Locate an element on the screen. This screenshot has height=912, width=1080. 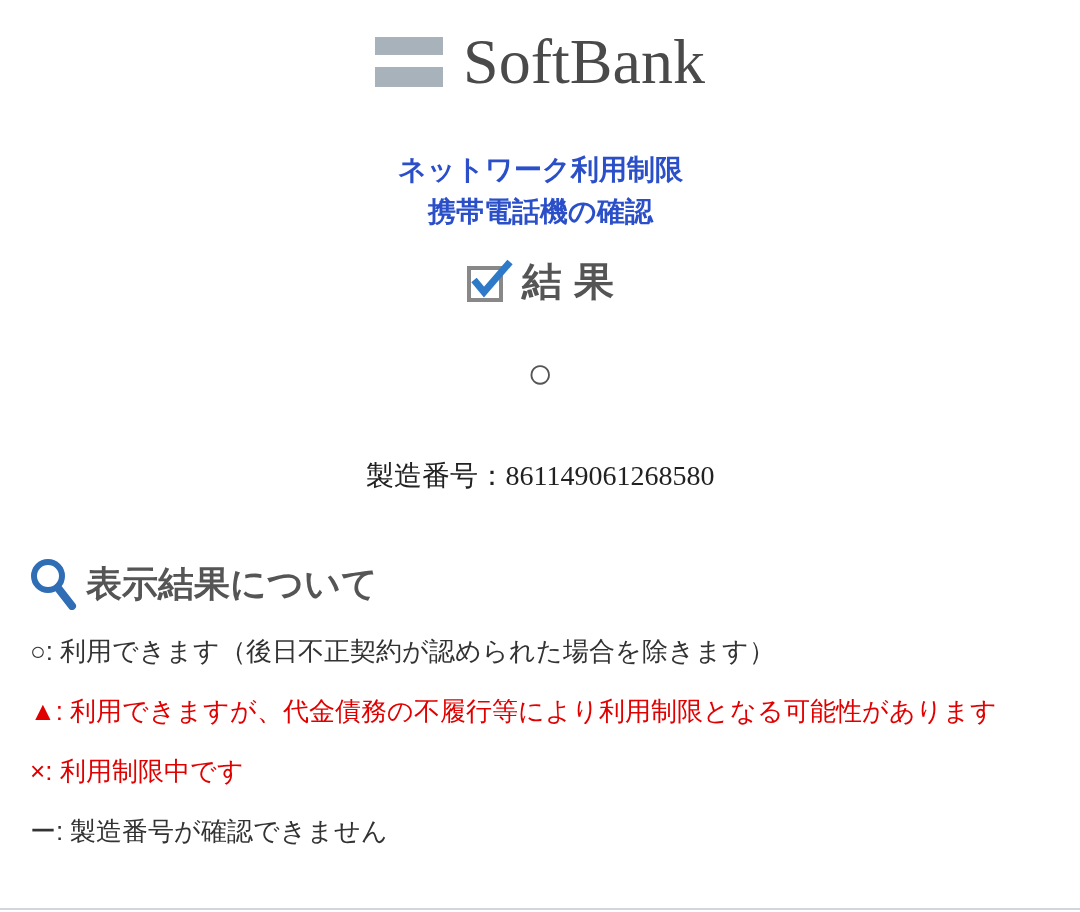
legend-text: ー: 製造番号が確認できません is located at coordinates (210, 831).